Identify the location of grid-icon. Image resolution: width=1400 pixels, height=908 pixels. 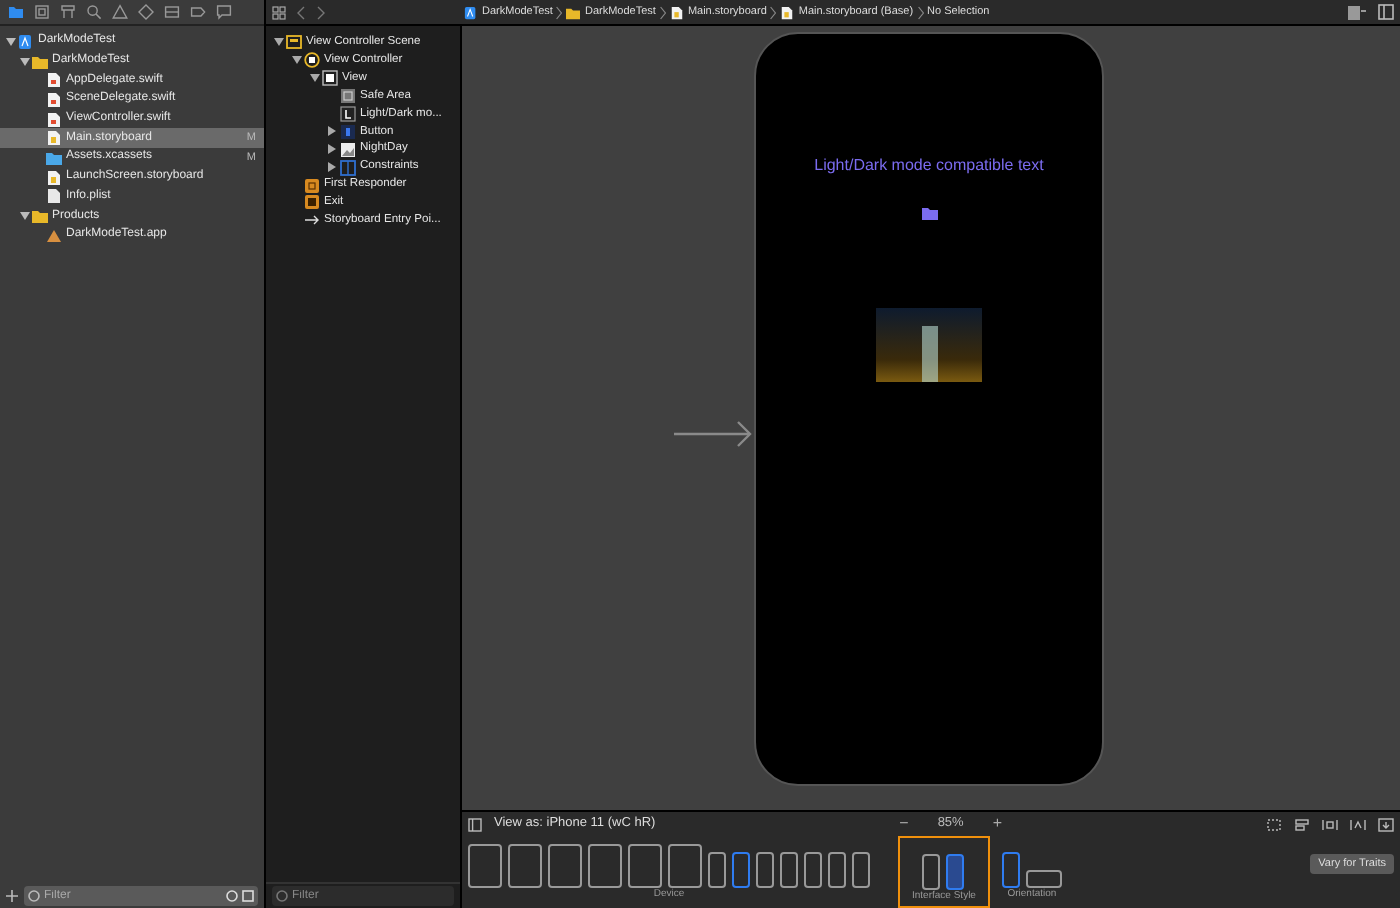
(279, 12).